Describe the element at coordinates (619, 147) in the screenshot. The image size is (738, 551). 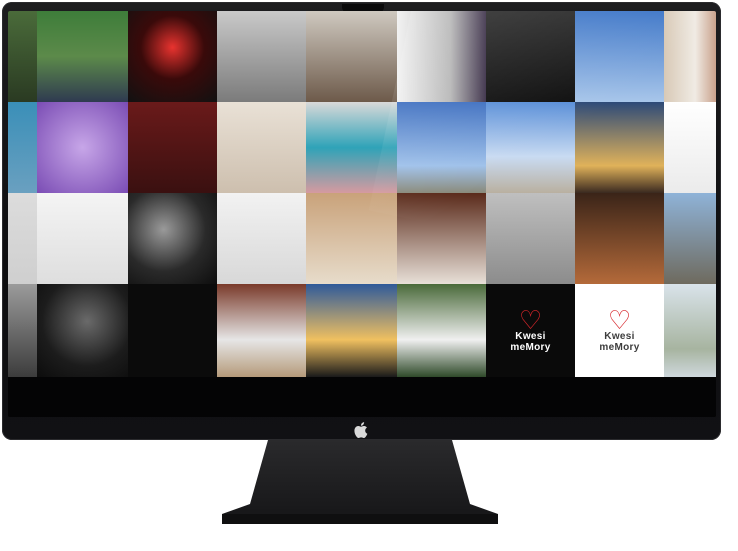
I see `tile-beach-sunset` at that location.